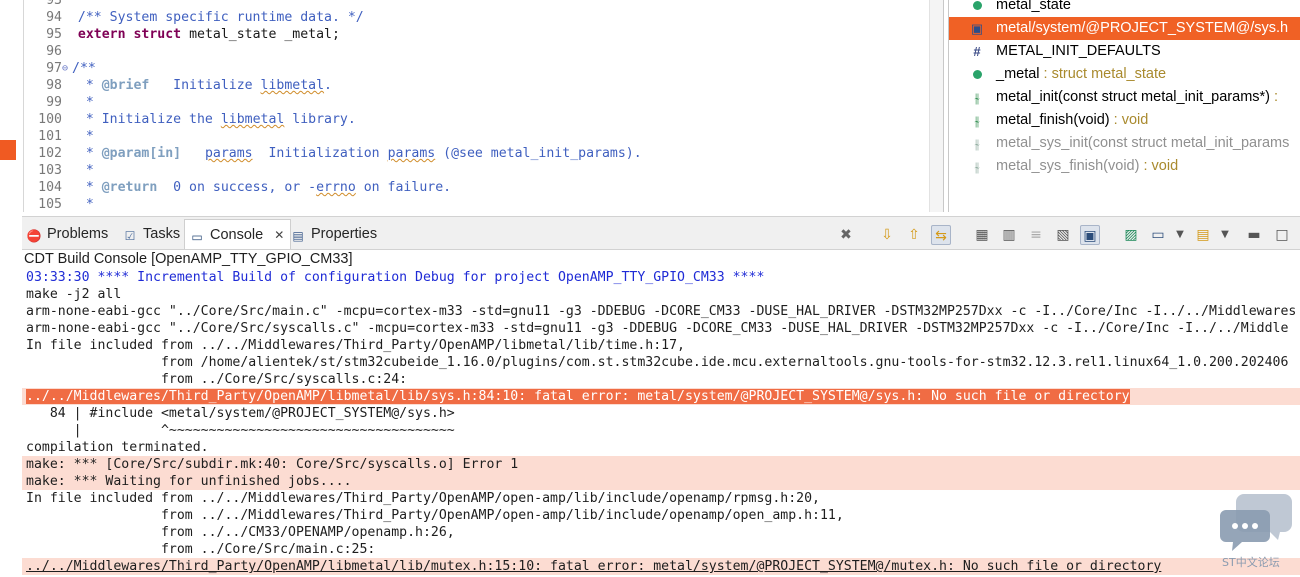 Image resolution: width=1300 pixels, height=577 pixels. What do you see at coordinates (977, 28) in the screenshot?
I see `include-file-icon: ▣` at bounding box center [977, 28].